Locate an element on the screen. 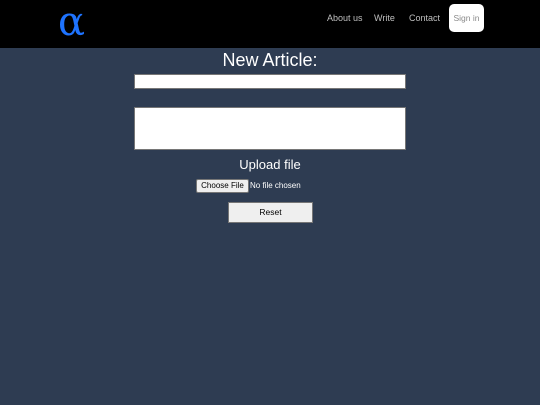  alpha-logo-icon: α is located at coordinates (76, 22).